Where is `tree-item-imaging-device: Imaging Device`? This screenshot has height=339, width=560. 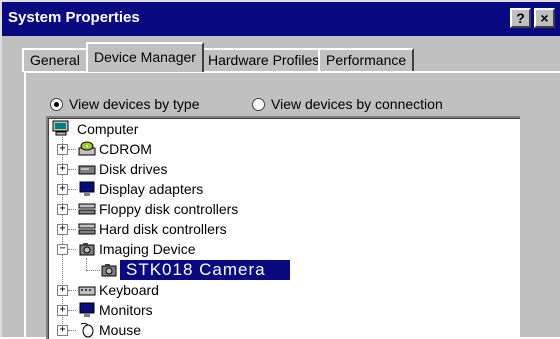
tree-item-imaging-device: Imaging Device is located at coordinates (147, 249).